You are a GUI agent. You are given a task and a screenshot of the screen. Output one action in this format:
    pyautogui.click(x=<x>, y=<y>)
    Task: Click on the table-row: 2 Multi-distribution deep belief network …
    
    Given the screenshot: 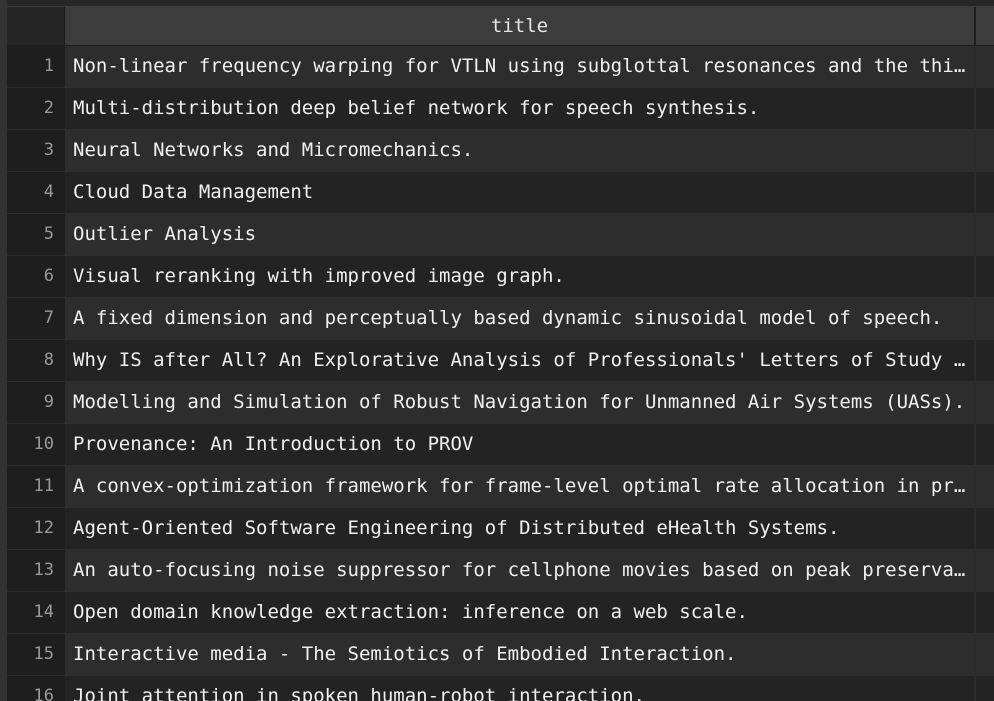 What is the action you would take?
    pyautogui.click(x=500, y=109)
    